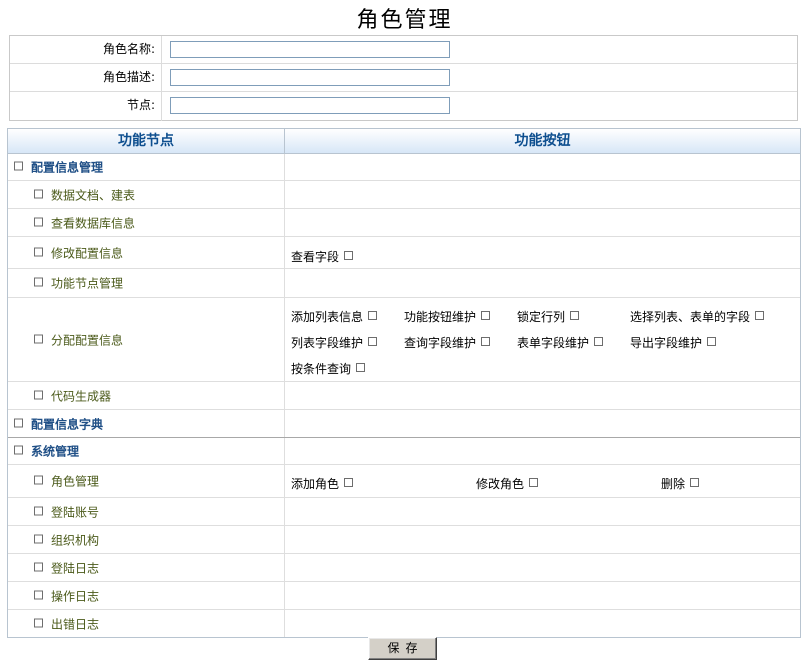  I want to click on table-row: 功能节点管理, so click(404, 283).